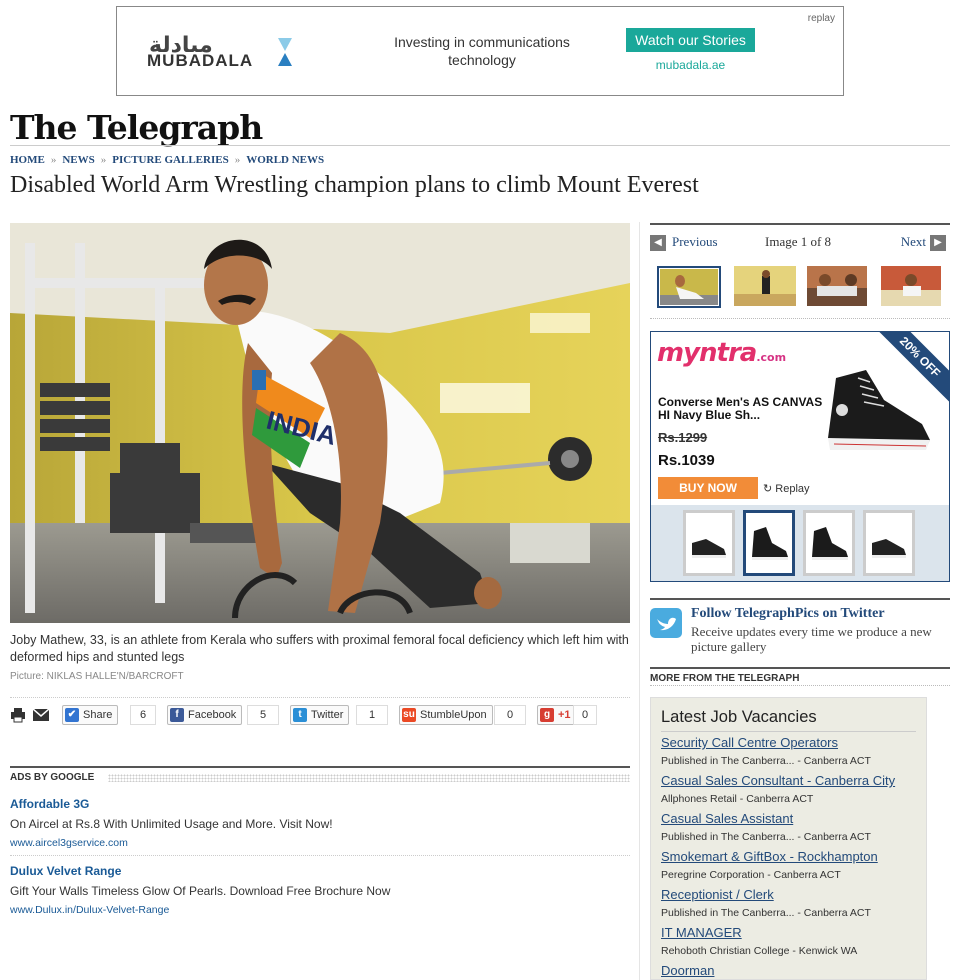 The width and height of the screenshot is (960, 980). I want to click on job-title-link: Security Call Centre Operators, so click(791, 742).